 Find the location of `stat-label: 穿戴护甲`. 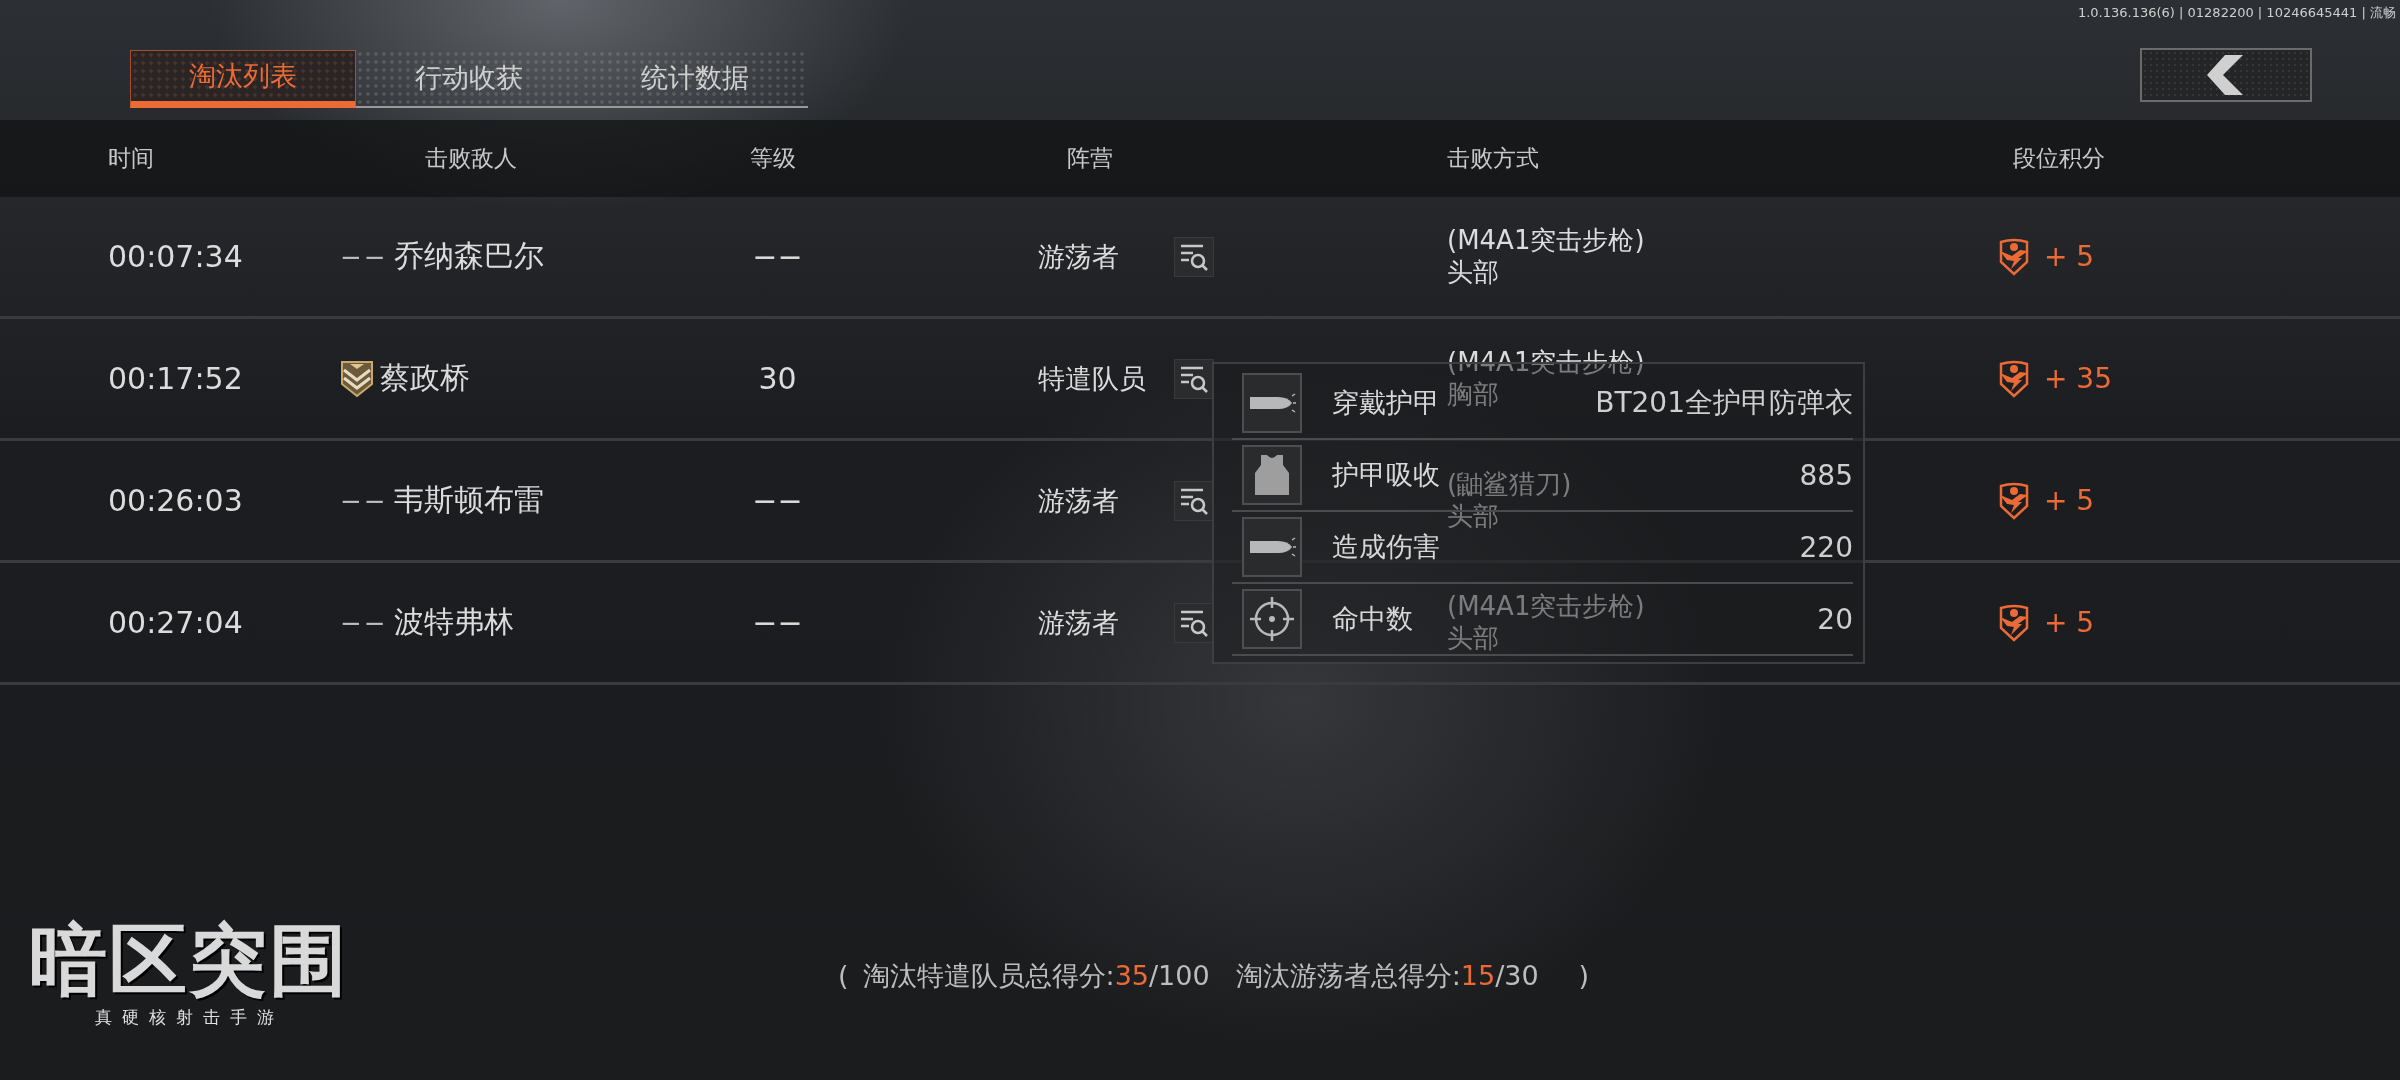

stat-label: 穿戴护甲 is located at coordinates (1386, 403).